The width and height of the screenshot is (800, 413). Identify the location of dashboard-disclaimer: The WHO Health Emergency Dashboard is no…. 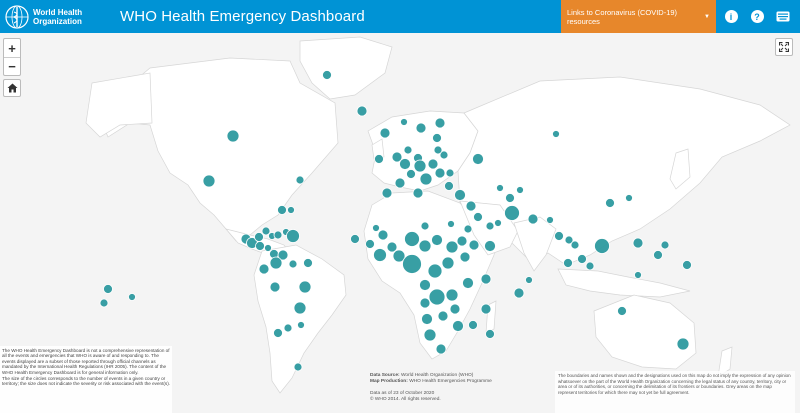
(86, 379).